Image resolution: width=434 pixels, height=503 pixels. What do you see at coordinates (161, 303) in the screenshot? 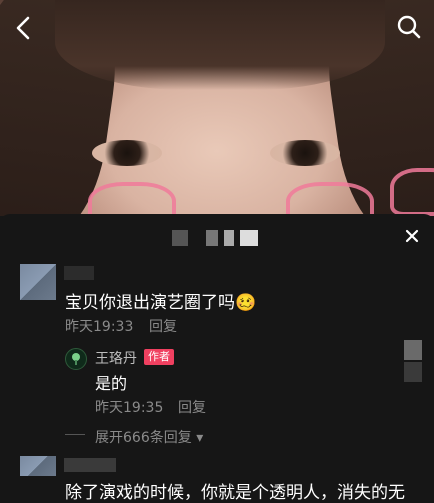
I see `comment-text: 宝贝你退出演艺圈了吗🥴` at bounding box center [161, 303].